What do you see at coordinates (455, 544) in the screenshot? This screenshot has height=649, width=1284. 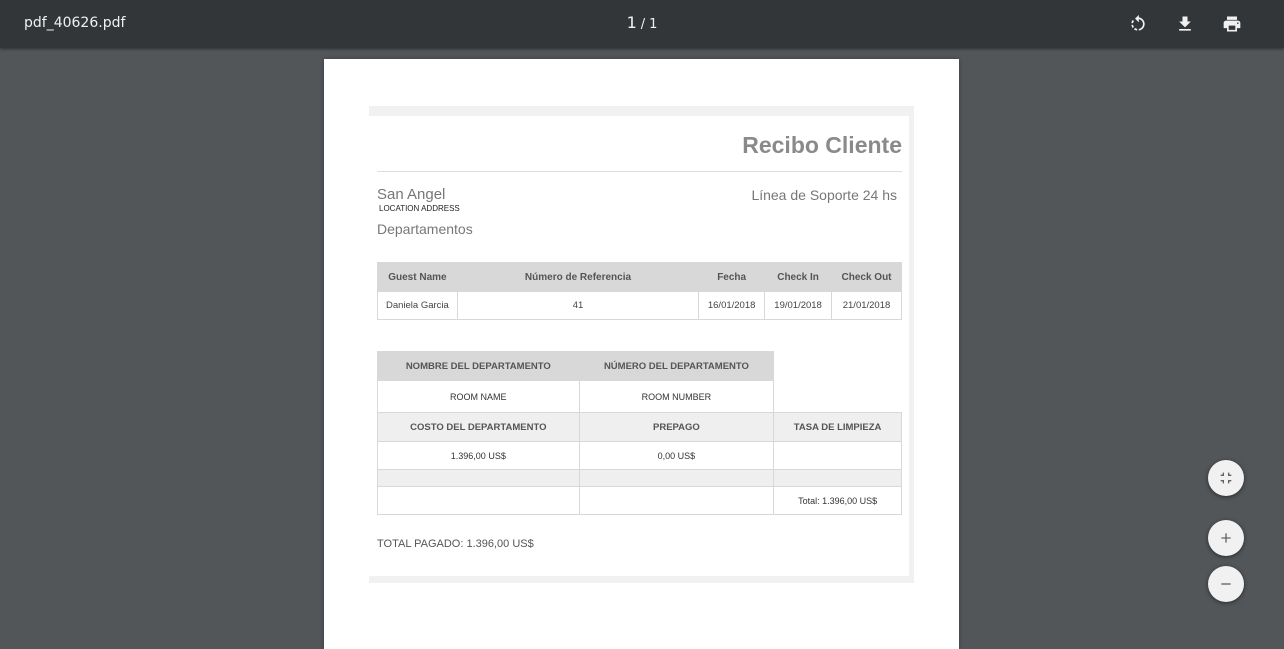 I see `total-paid: TOTAL PAGADO: 1.396,00 US$` at bounding box center [455, 544].